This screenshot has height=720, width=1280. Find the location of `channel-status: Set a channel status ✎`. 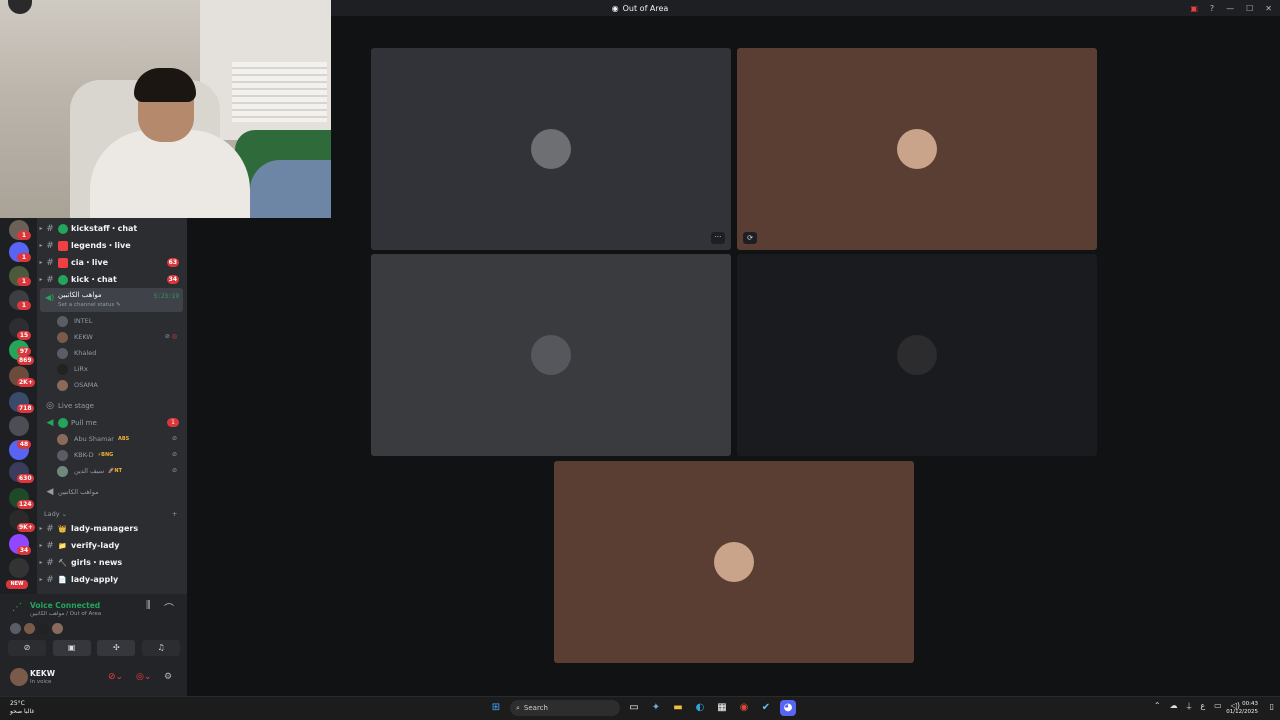

channel-status: Set a channel status ✎ is located at coordinates (89, 305).